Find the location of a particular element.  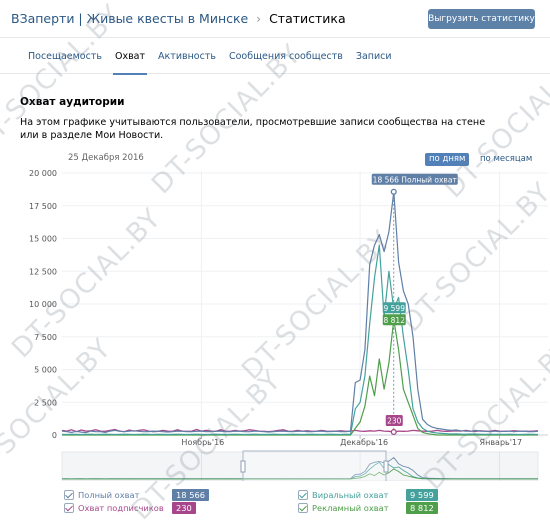

legend-label: Полный охват is located at coordinates (109, 494).